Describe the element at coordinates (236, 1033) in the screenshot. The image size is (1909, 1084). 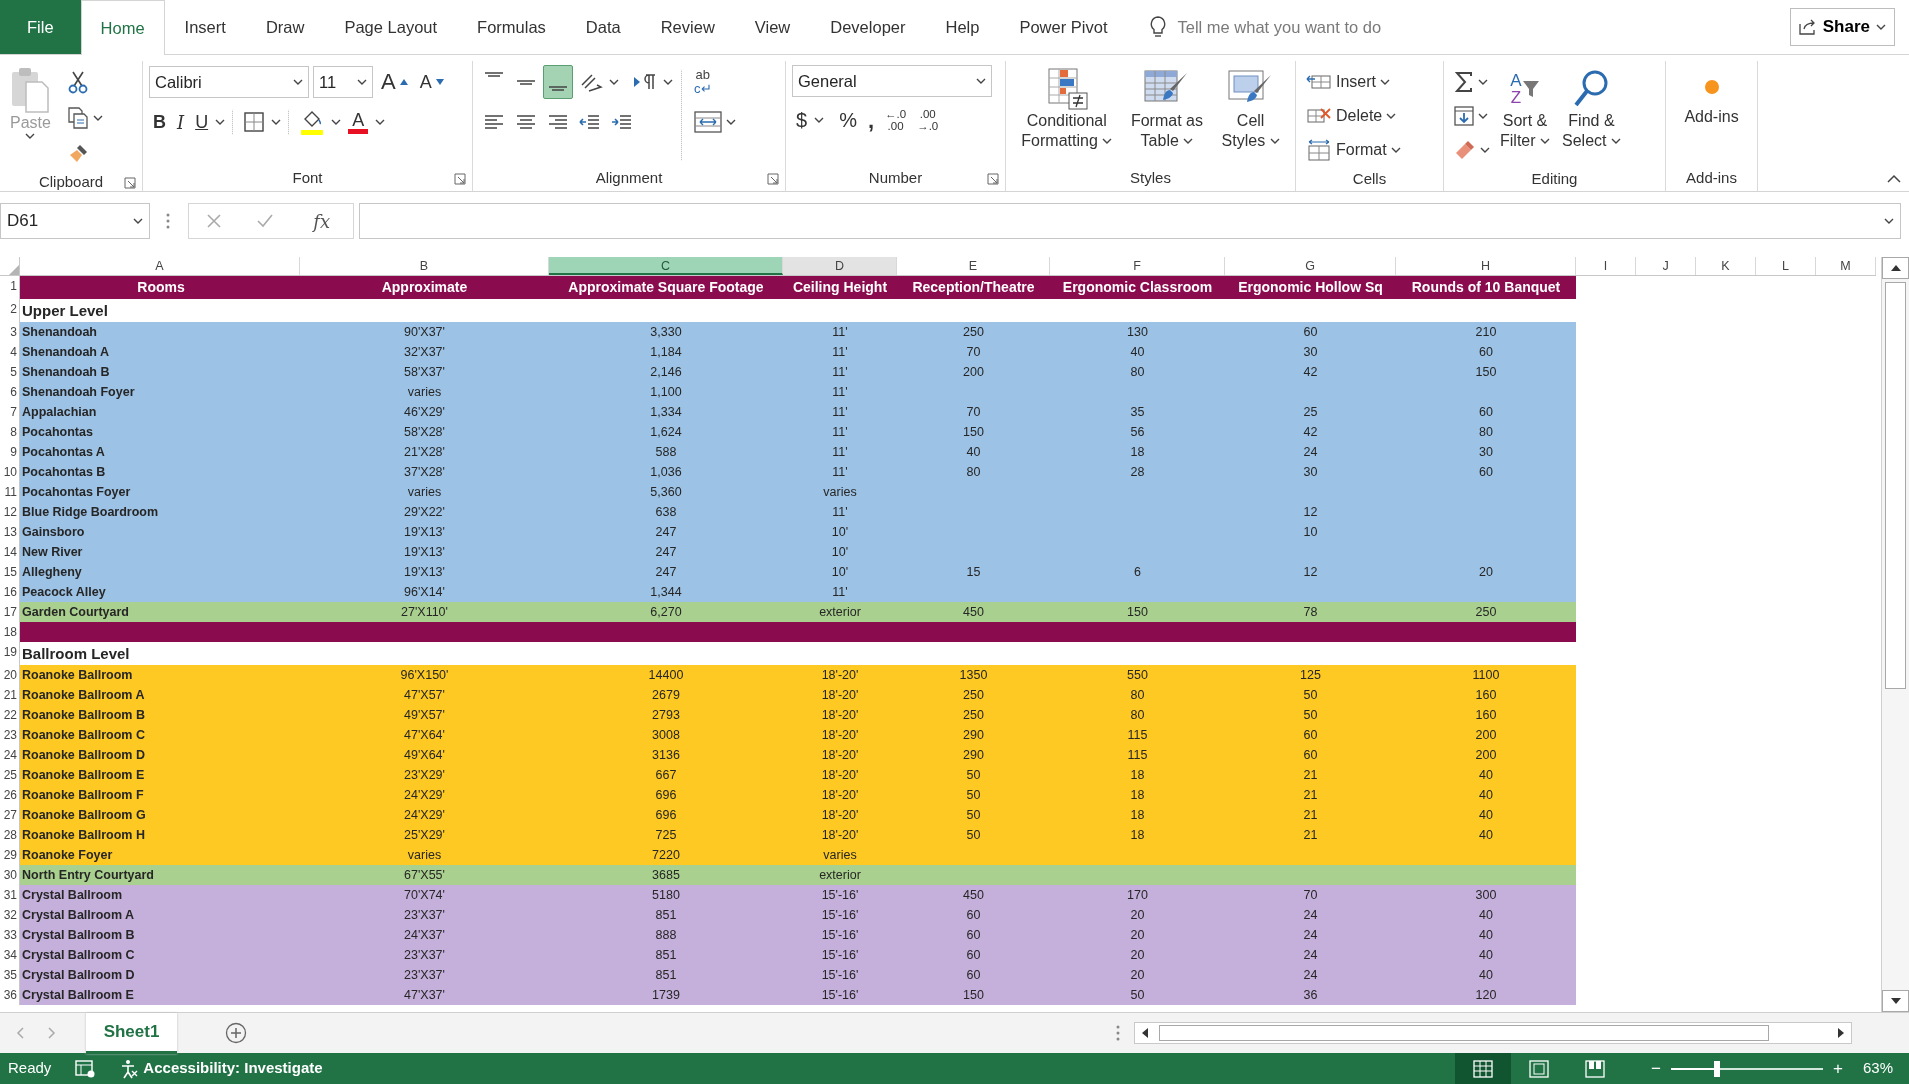
I see `add-sheet-icon` at that location.